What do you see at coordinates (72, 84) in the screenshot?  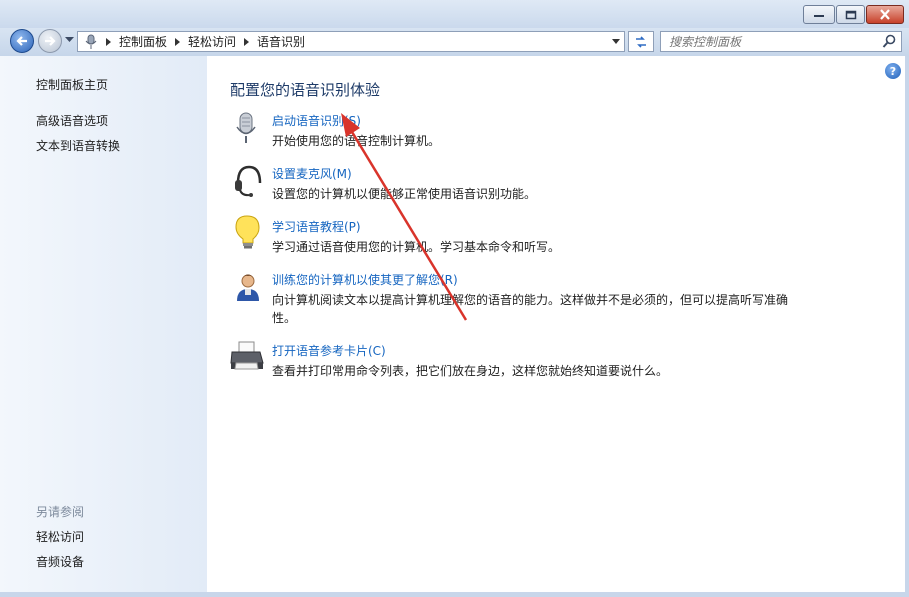 I see `sidebar-link-control-panel-home: 控制面板主页` at bounding box center [72, 84].